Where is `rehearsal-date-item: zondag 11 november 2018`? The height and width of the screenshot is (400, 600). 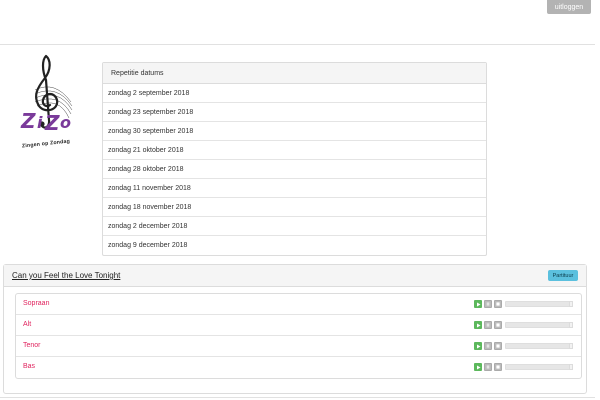 rehearsal-date-item: zondag 11 november 2018 is located at coordinates (294, 188).